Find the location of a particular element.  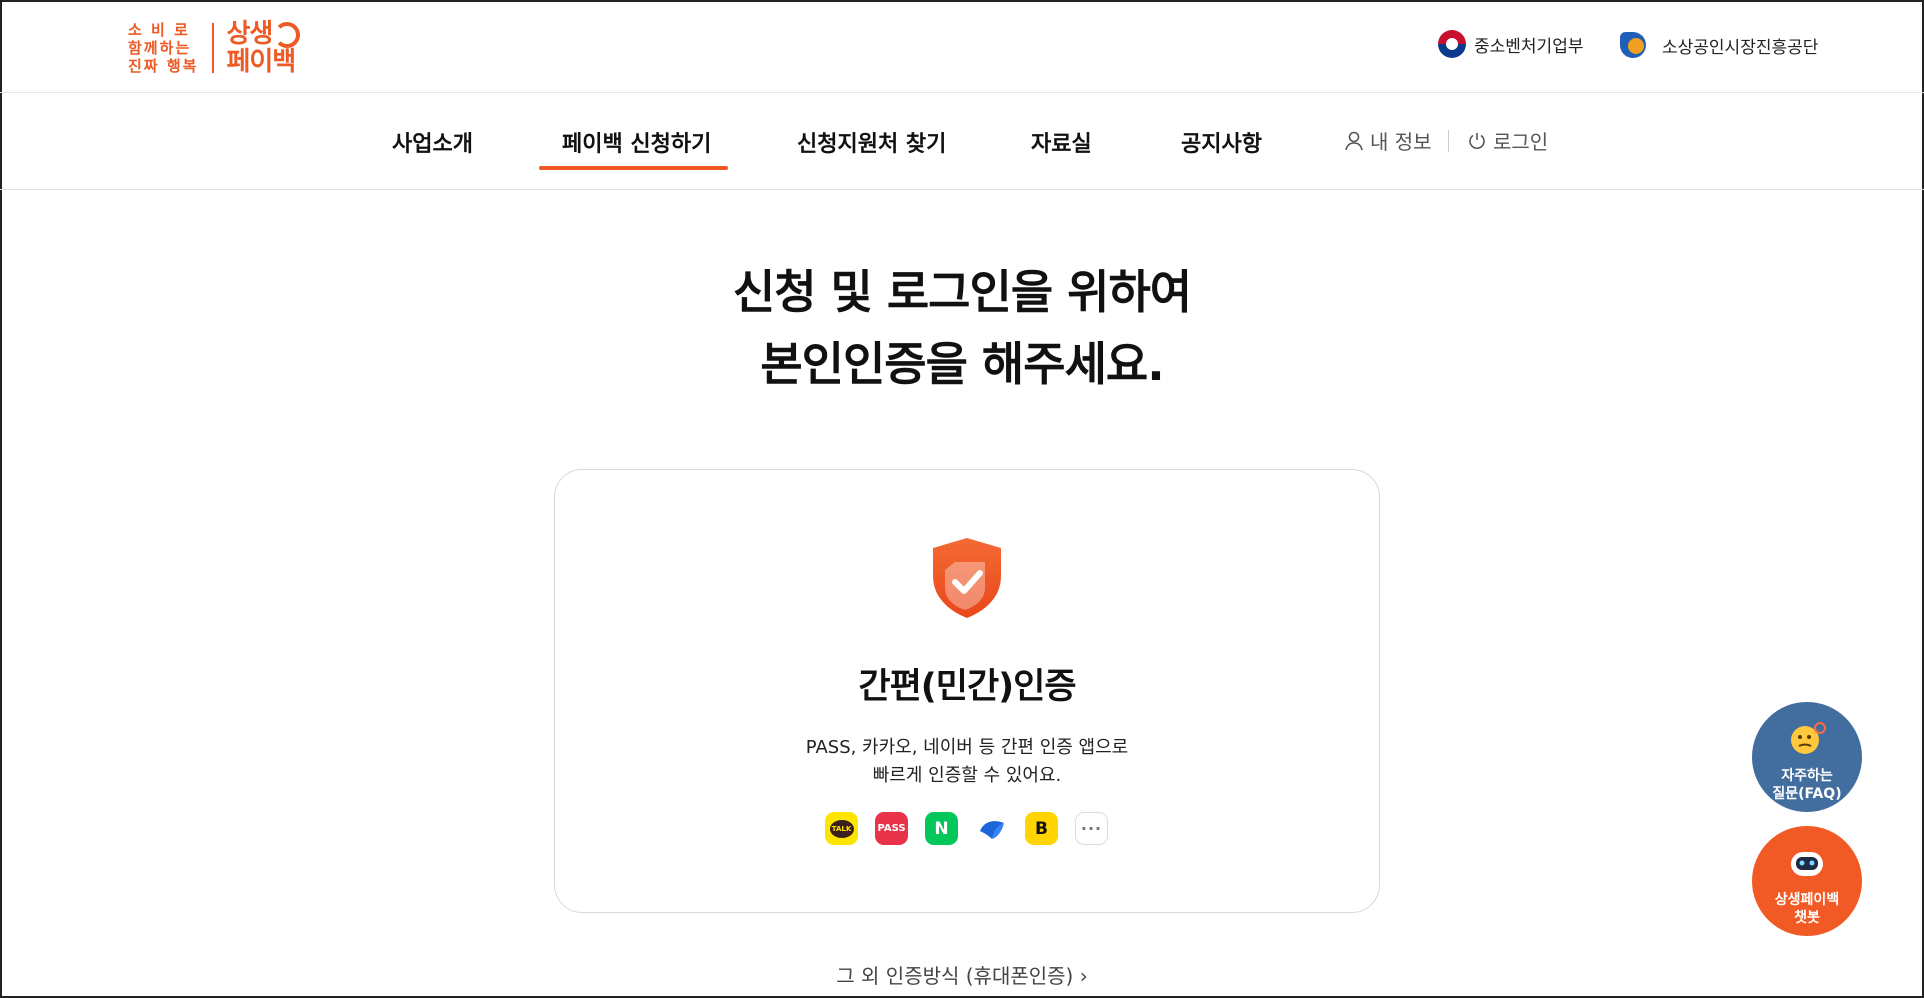

my-info-link: 내 정보 is located at coordinates (1388, 140).